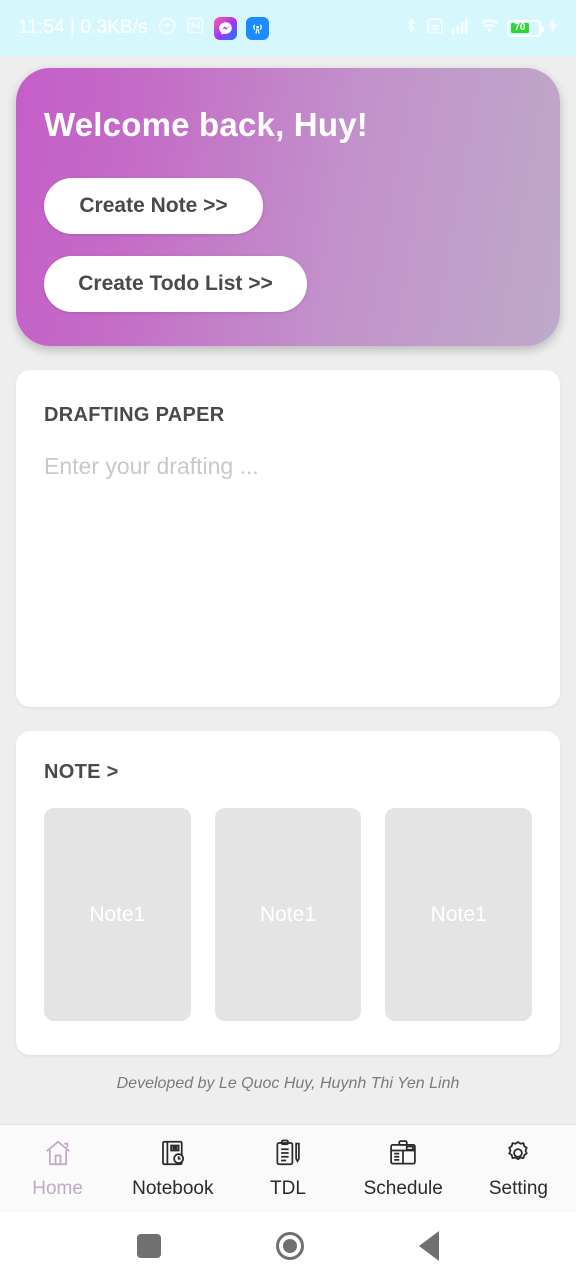  What do you see at coordinates (173, 1155) in the screenshot?
I see `notebook-icon` at bounding box center [173, 1155].